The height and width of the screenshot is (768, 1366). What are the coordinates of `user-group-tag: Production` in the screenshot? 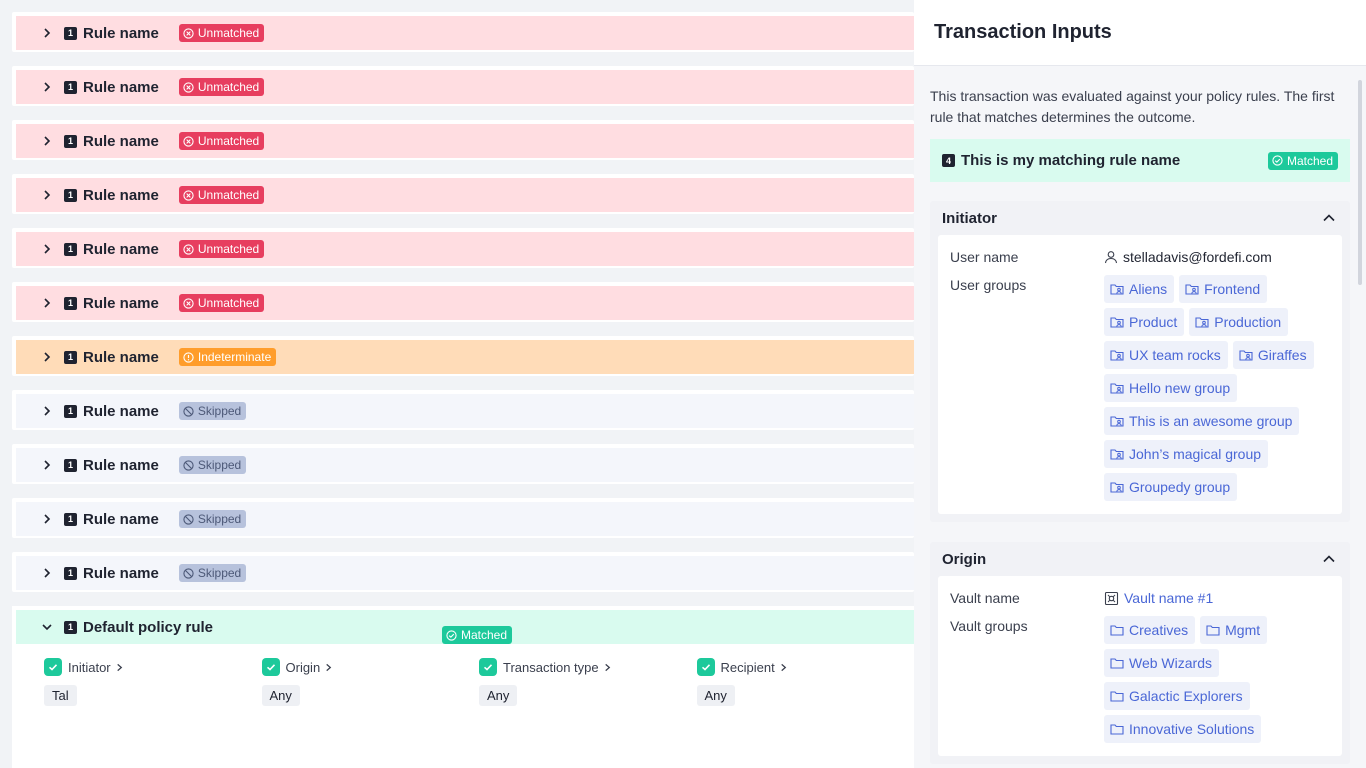 It's located at (1239, 322).